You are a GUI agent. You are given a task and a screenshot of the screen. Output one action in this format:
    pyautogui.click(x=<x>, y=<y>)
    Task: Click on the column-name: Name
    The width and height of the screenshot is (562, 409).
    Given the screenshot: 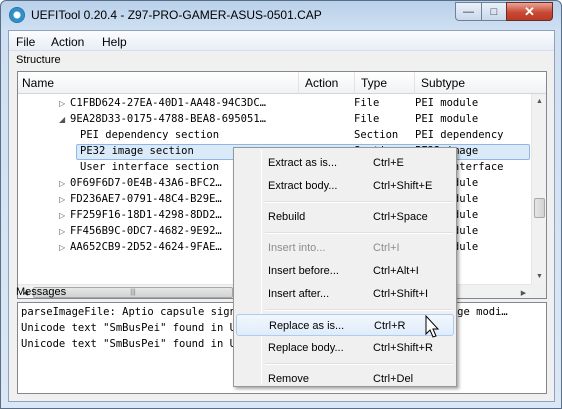 What is the action you would take?
    pyautogui.click(x=38, y=83)
    